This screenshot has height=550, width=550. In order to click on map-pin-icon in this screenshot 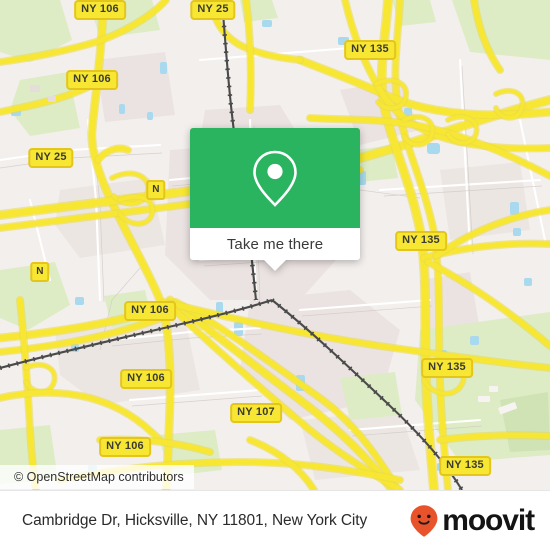, I will do `click(275, 178)`.